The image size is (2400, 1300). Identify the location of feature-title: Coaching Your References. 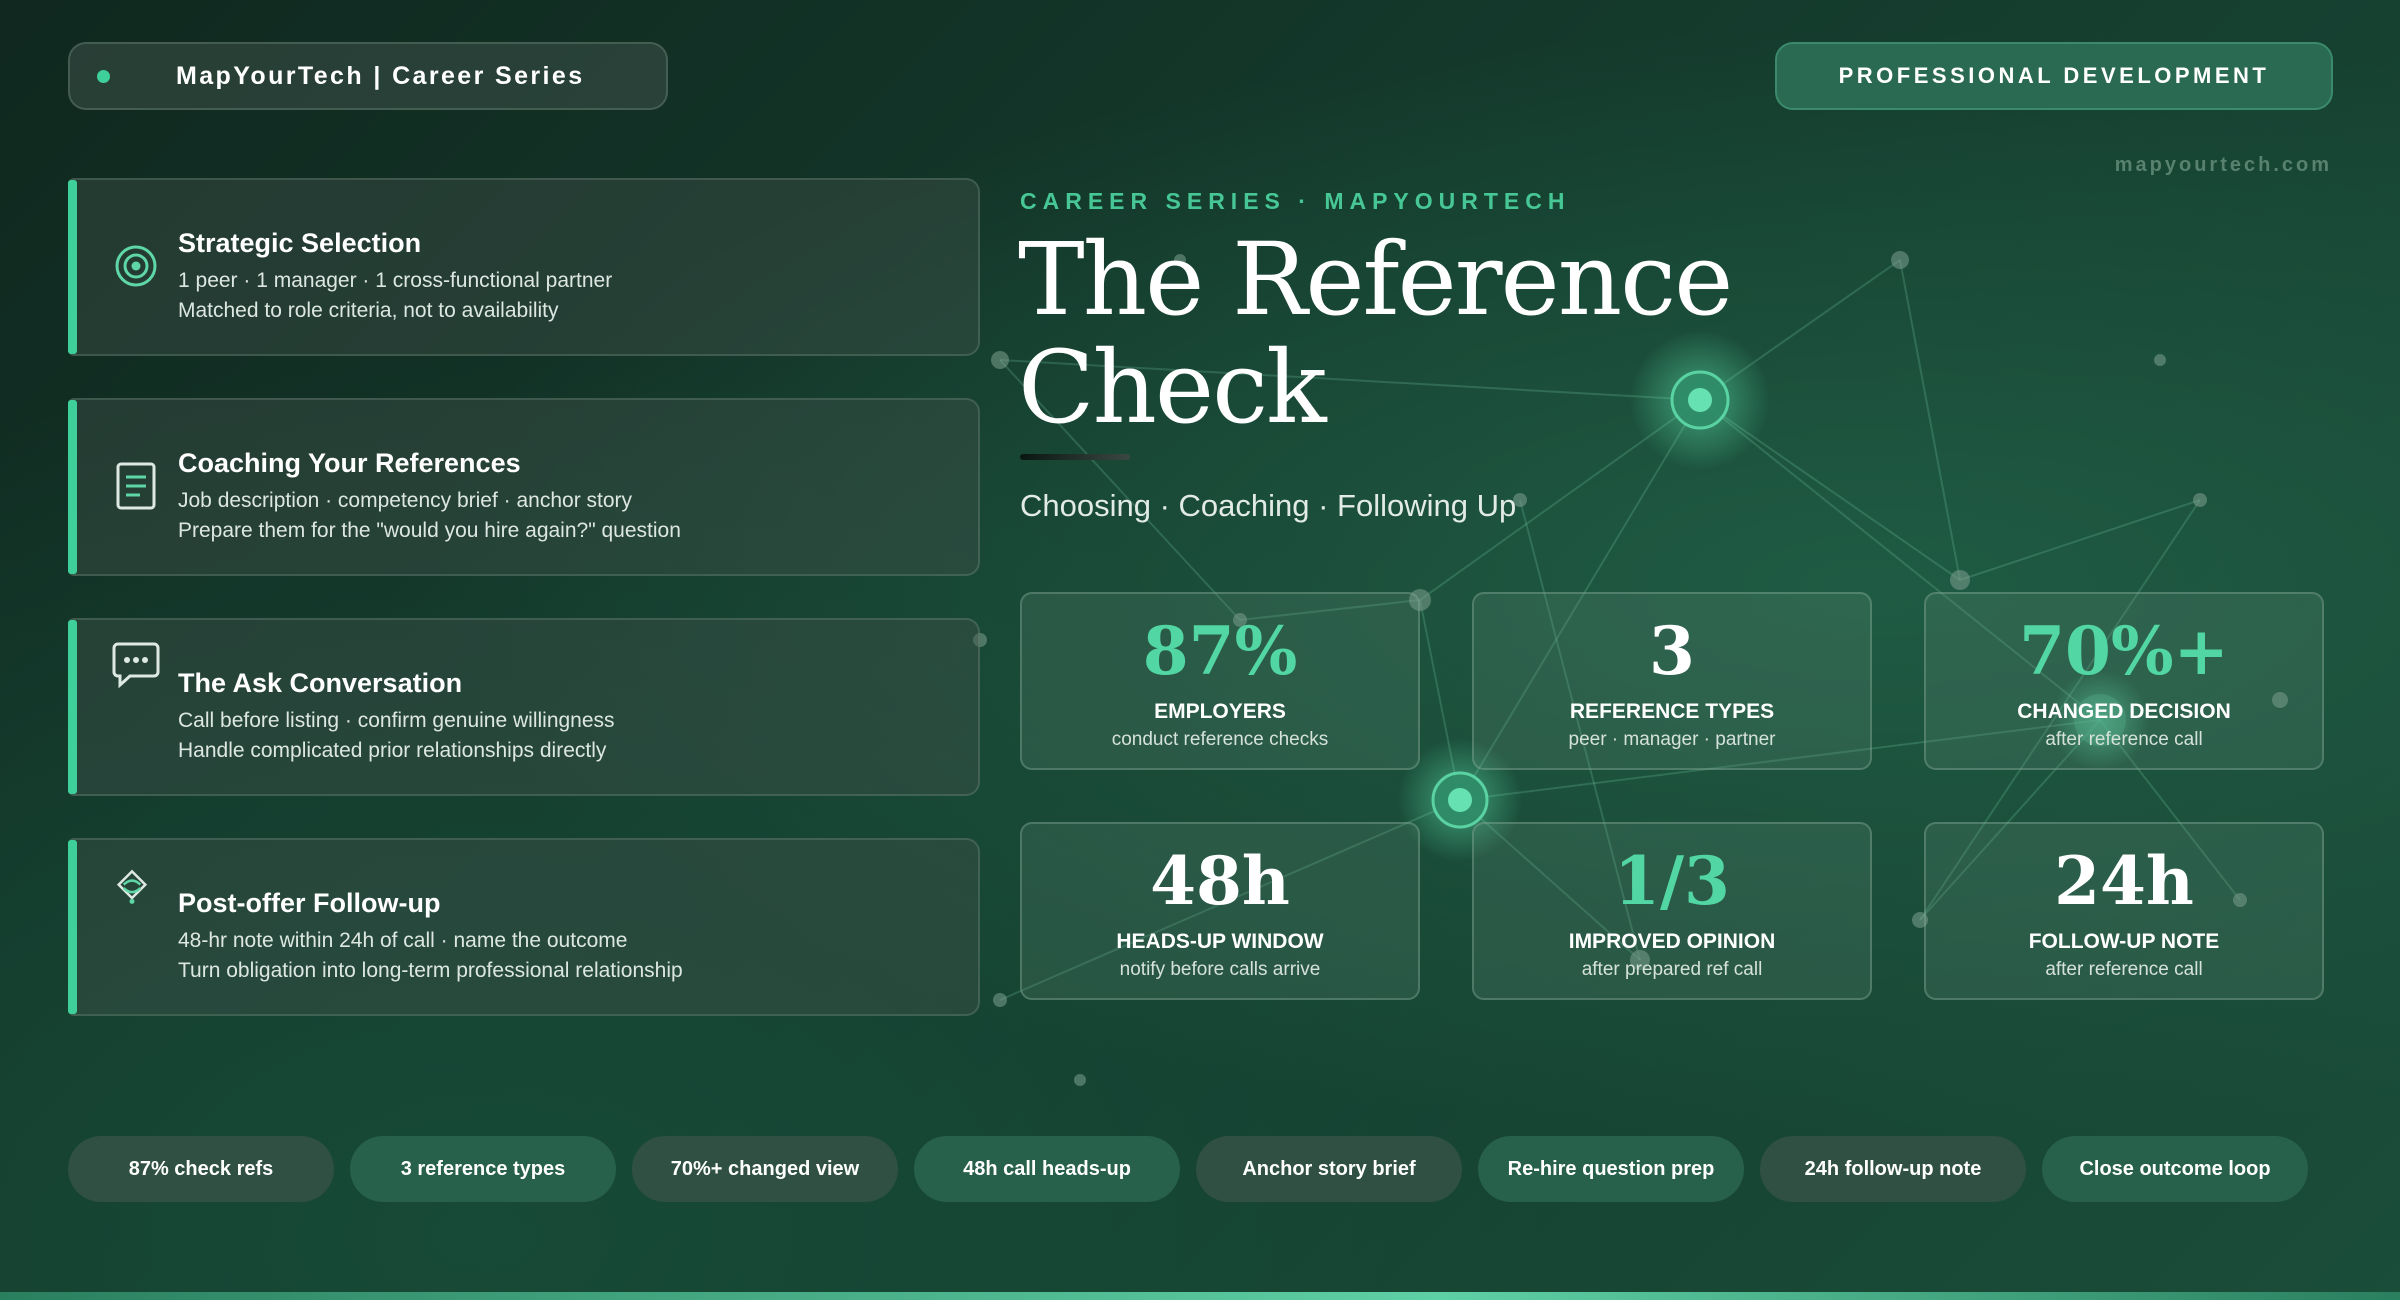
(349, 463).